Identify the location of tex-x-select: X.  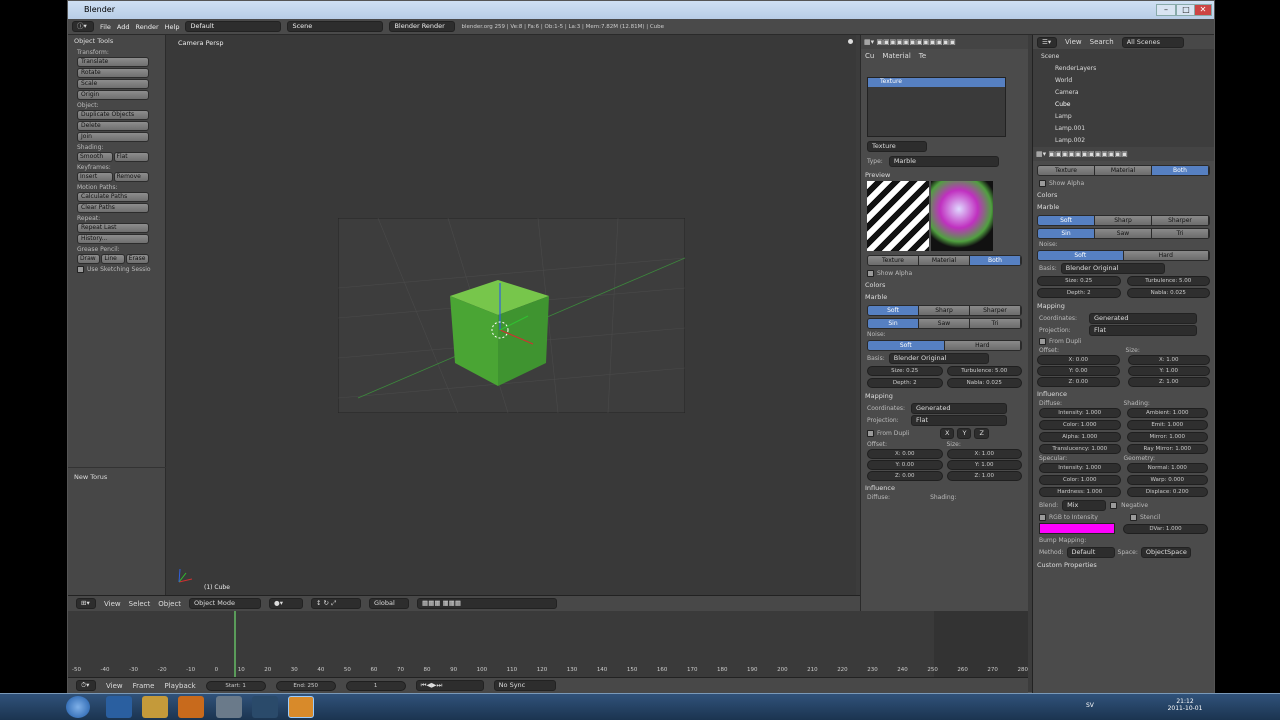
(947, 433).